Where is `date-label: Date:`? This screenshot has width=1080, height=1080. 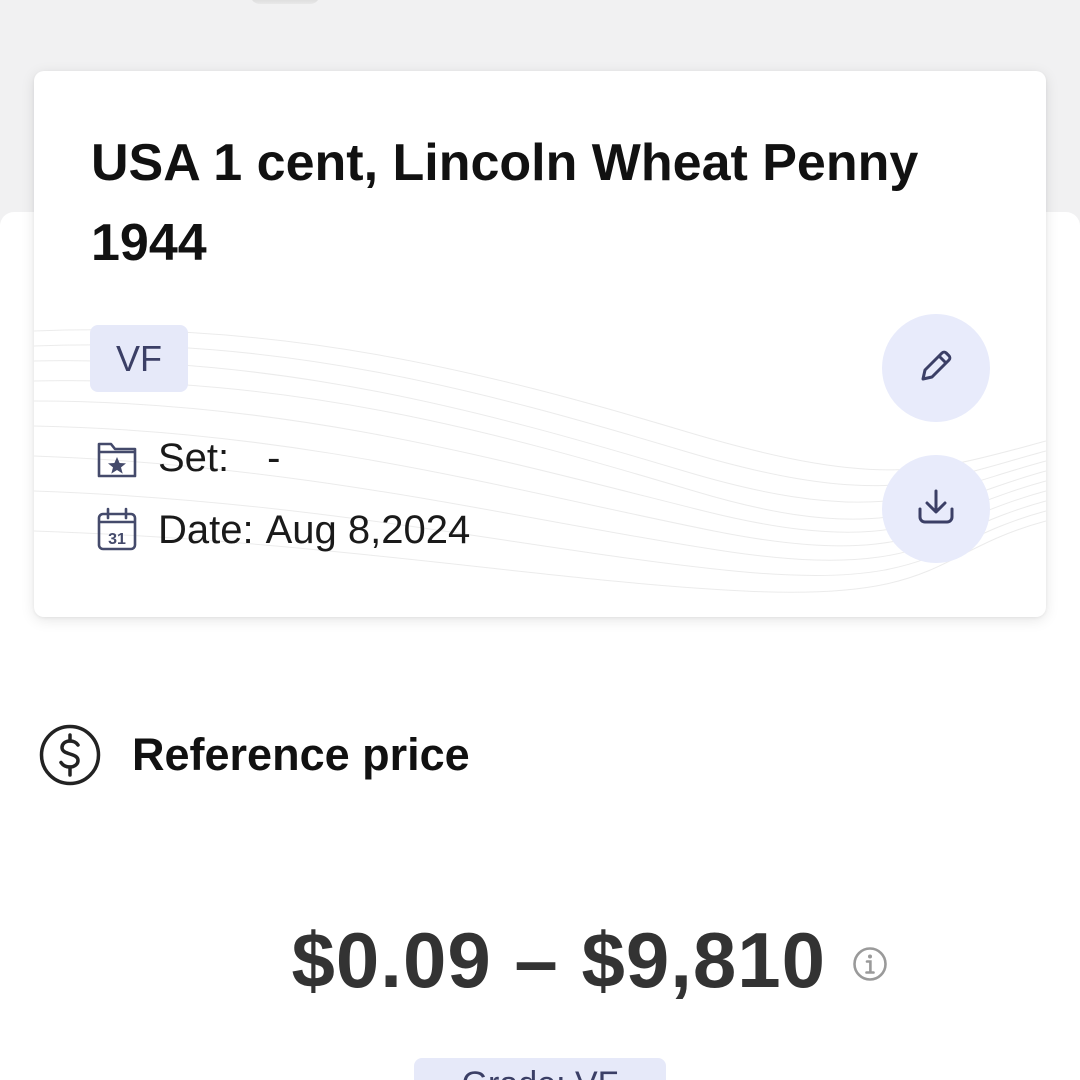 date-label: Date: is located at coordinates (206, 529).